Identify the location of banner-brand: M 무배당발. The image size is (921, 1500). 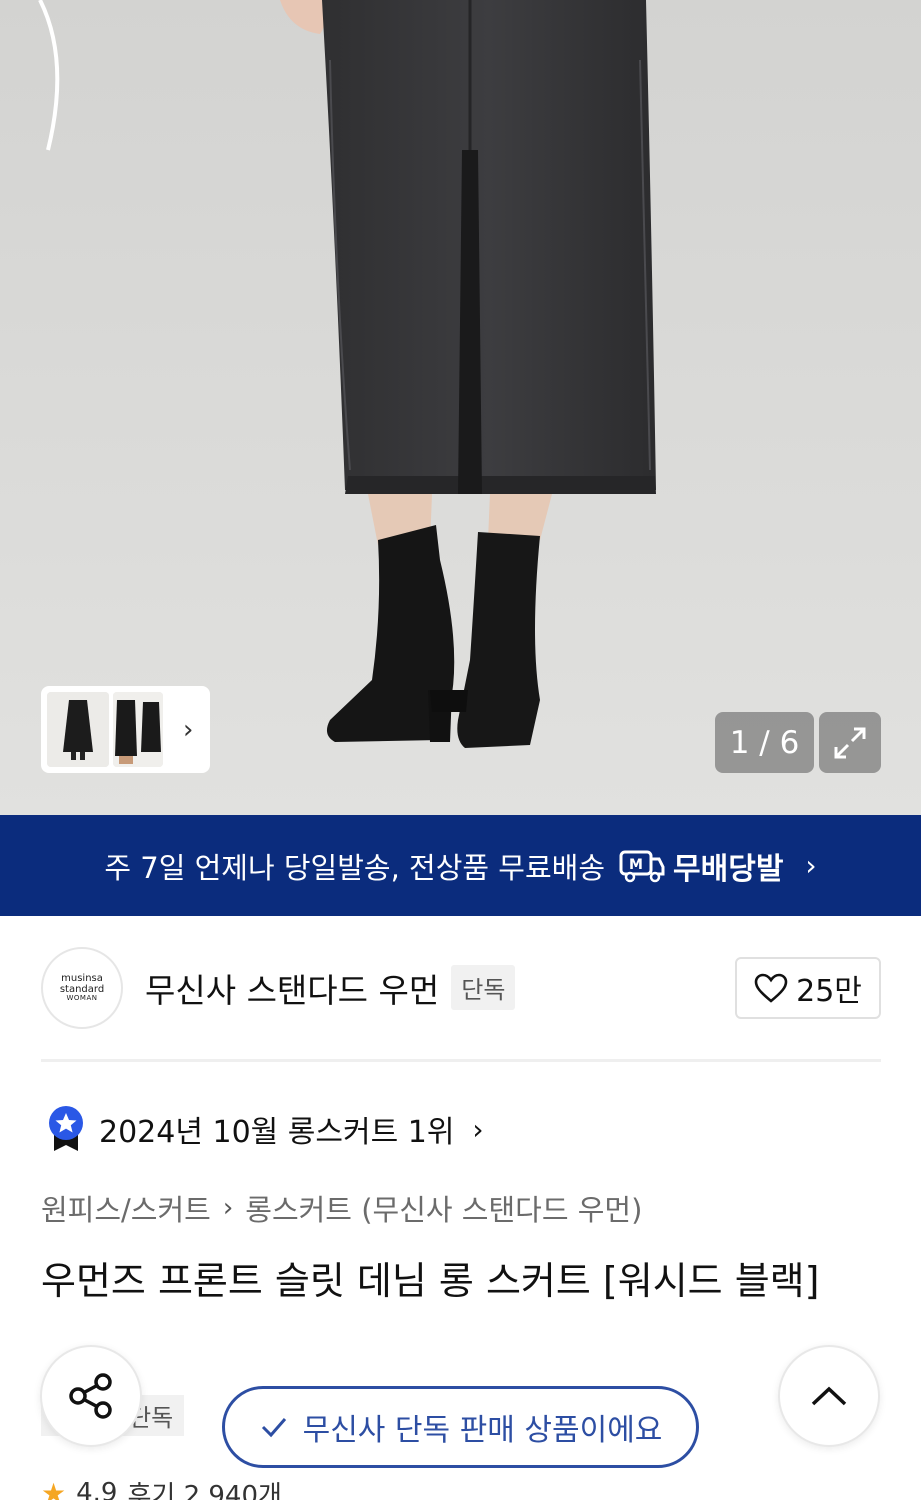
(701, 866).